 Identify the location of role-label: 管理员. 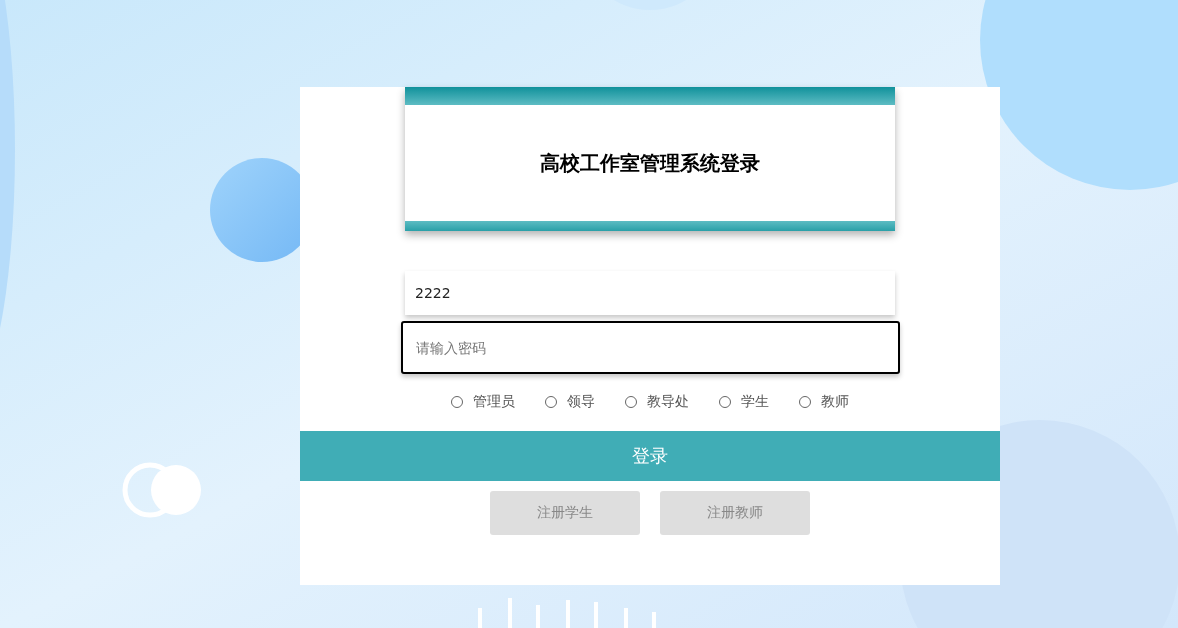
(494, 402).